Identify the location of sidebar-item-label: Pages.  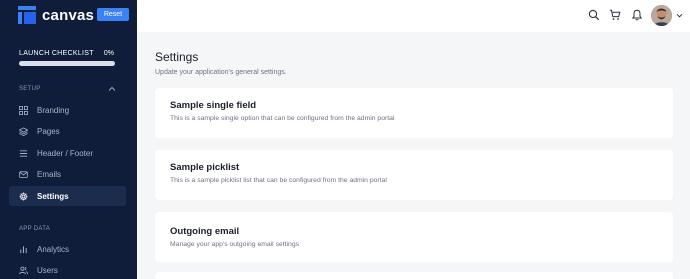
(48, 131).